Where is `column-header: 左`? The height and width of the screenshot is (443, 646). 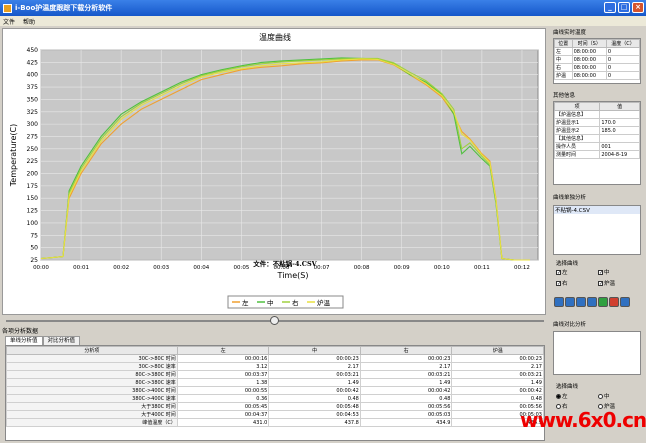
column-header: 左 is located at coordinates (223, 350).